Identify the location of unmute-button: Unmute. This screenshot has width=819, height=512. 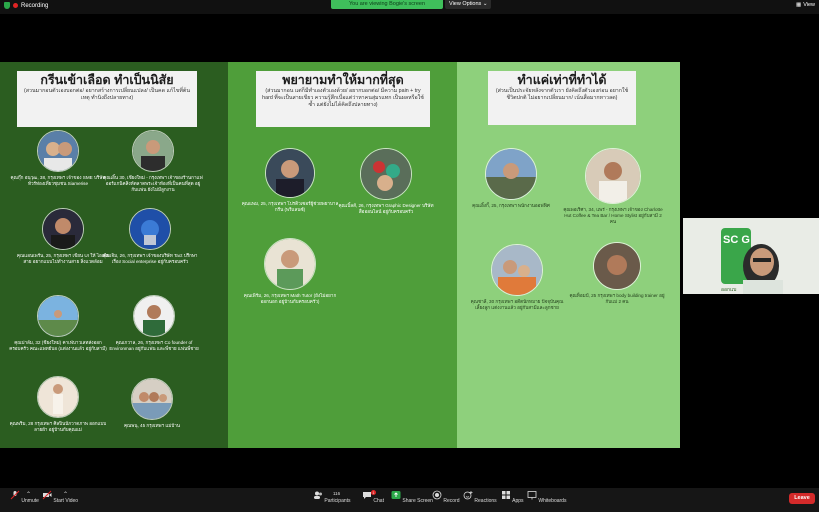
(24, 497).